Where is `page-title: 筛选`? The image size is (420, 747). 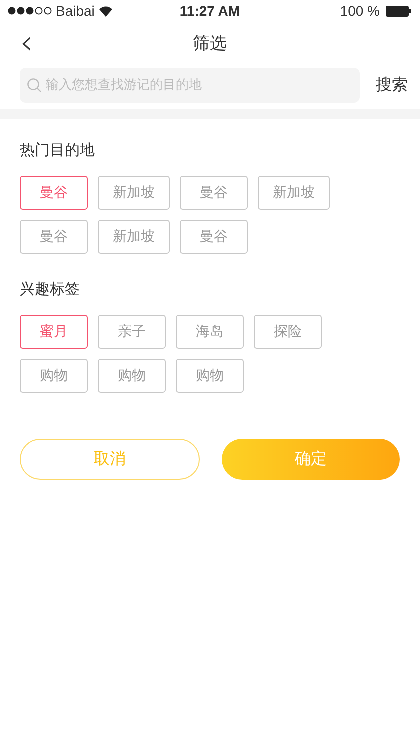 page-title: 筛选 is located at coordinates (210, 43).